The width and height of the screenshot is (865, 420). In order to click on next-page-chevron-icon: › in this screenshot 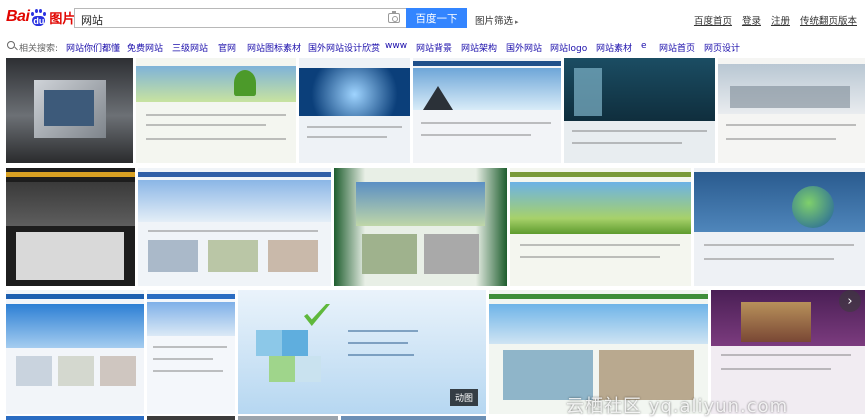, I will do `click(850, 301)`.